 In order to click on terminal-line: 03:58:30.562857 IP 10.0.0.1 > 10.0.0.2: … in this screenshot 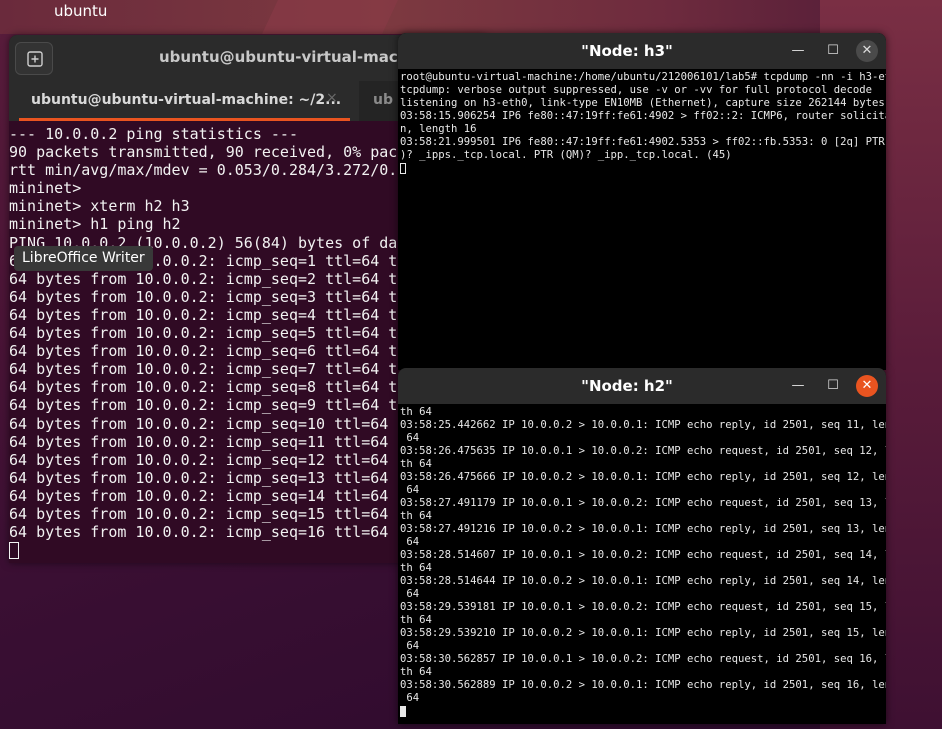, I will do `click(643, 659)`.